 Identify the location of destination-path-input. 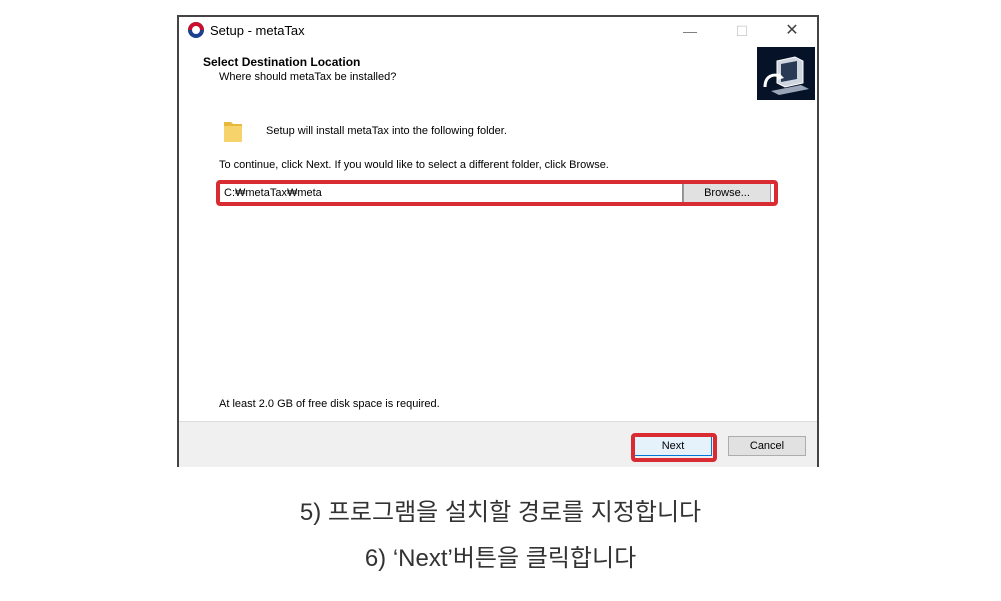
(451, 193).